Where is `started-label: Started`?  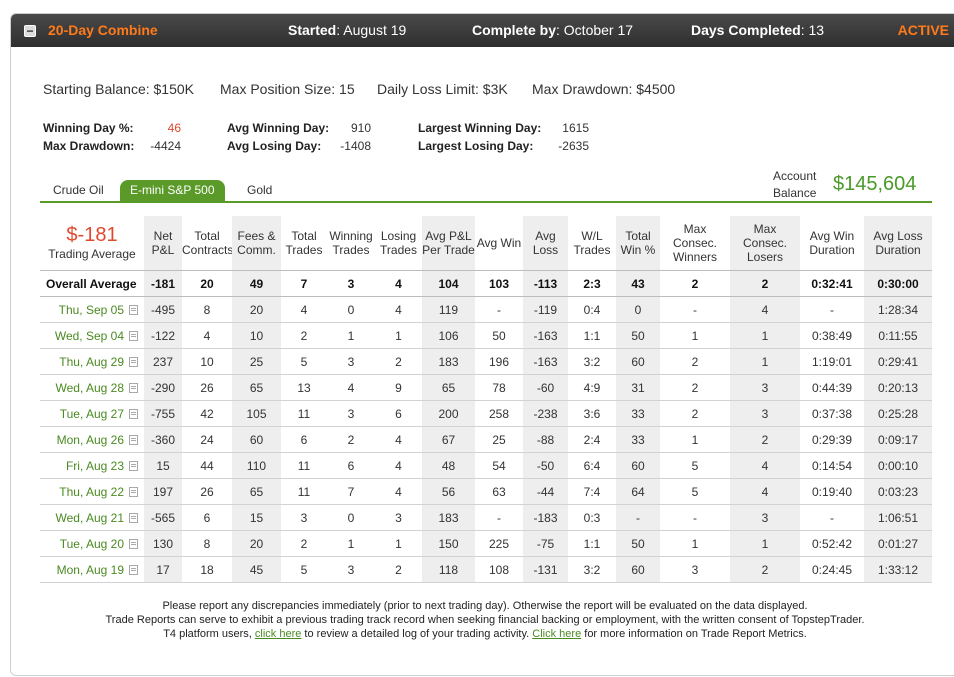
started-label: Started is located at coordinates (312, 30).